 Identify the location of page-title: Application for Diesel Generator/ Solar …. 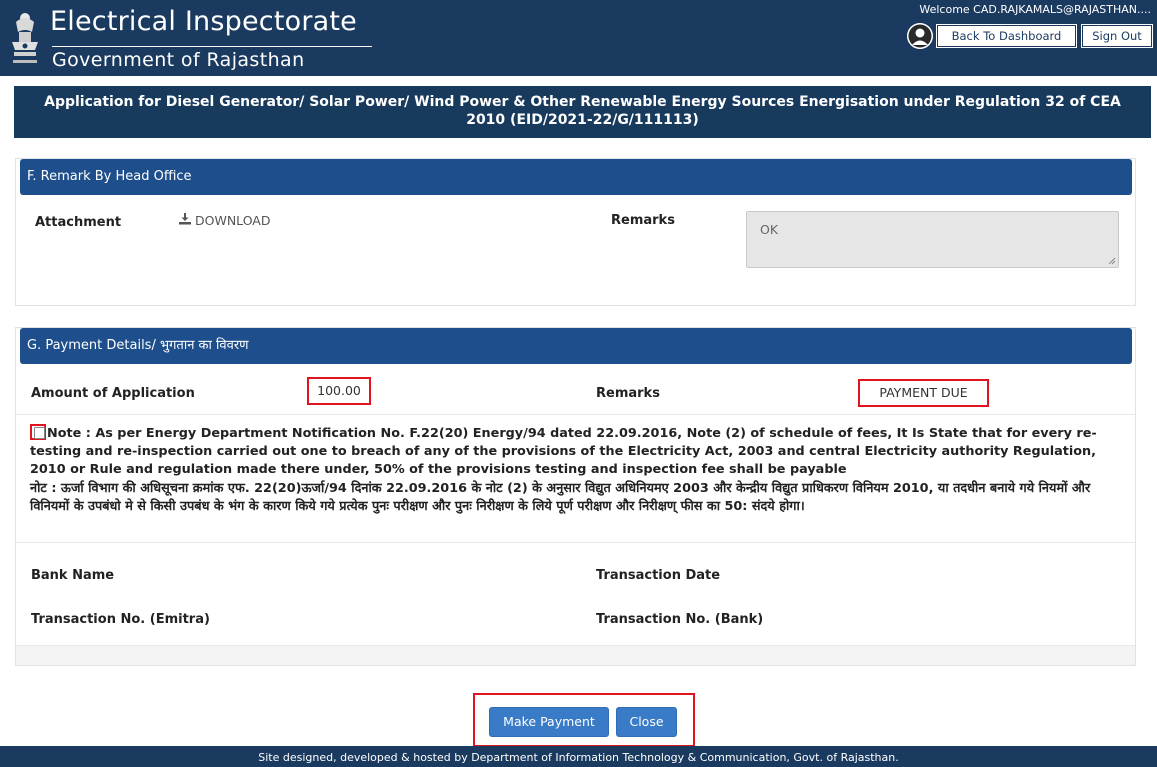
(582, 112).